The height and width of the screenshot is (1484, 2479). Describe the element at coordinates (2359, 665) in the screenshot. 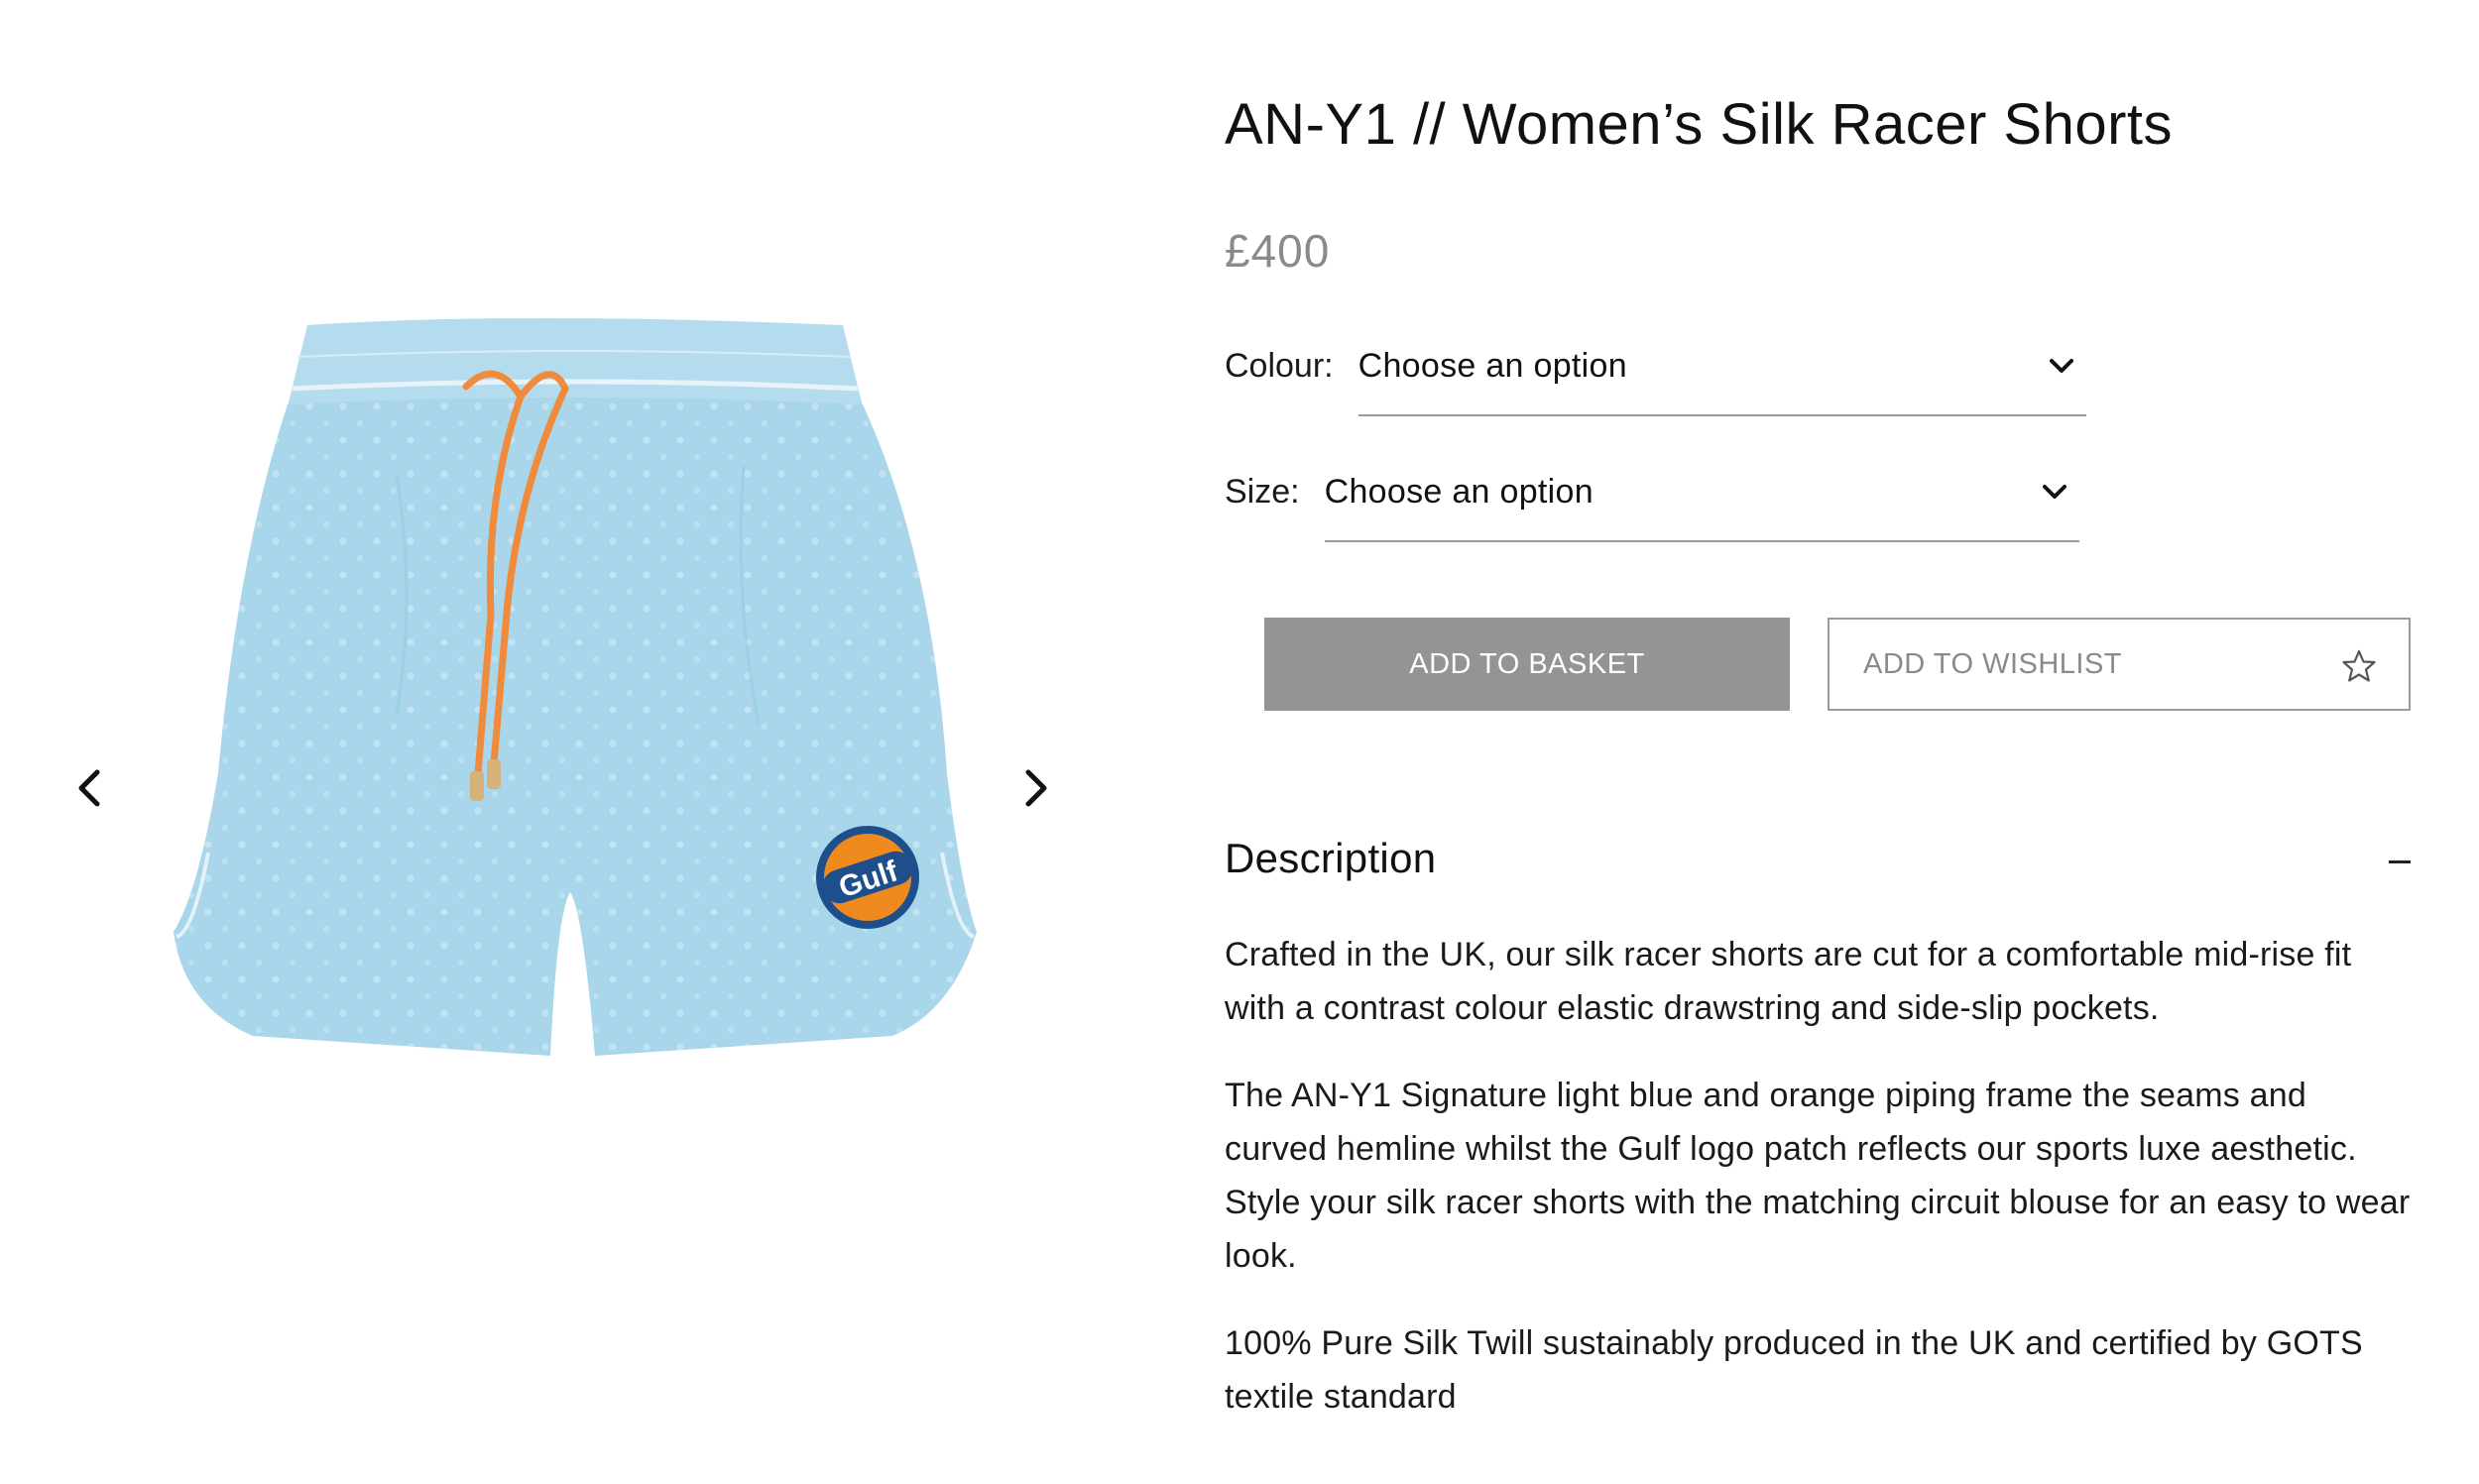

I see `star-icon` at that location.